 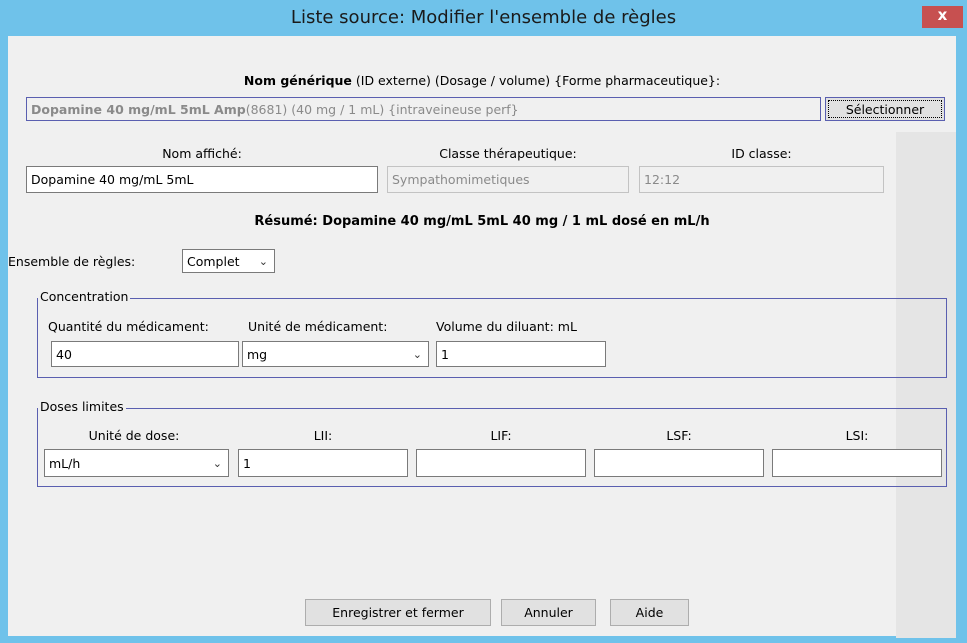 I want to click on select-button: Sélectionner, so click(x=885, y=109).